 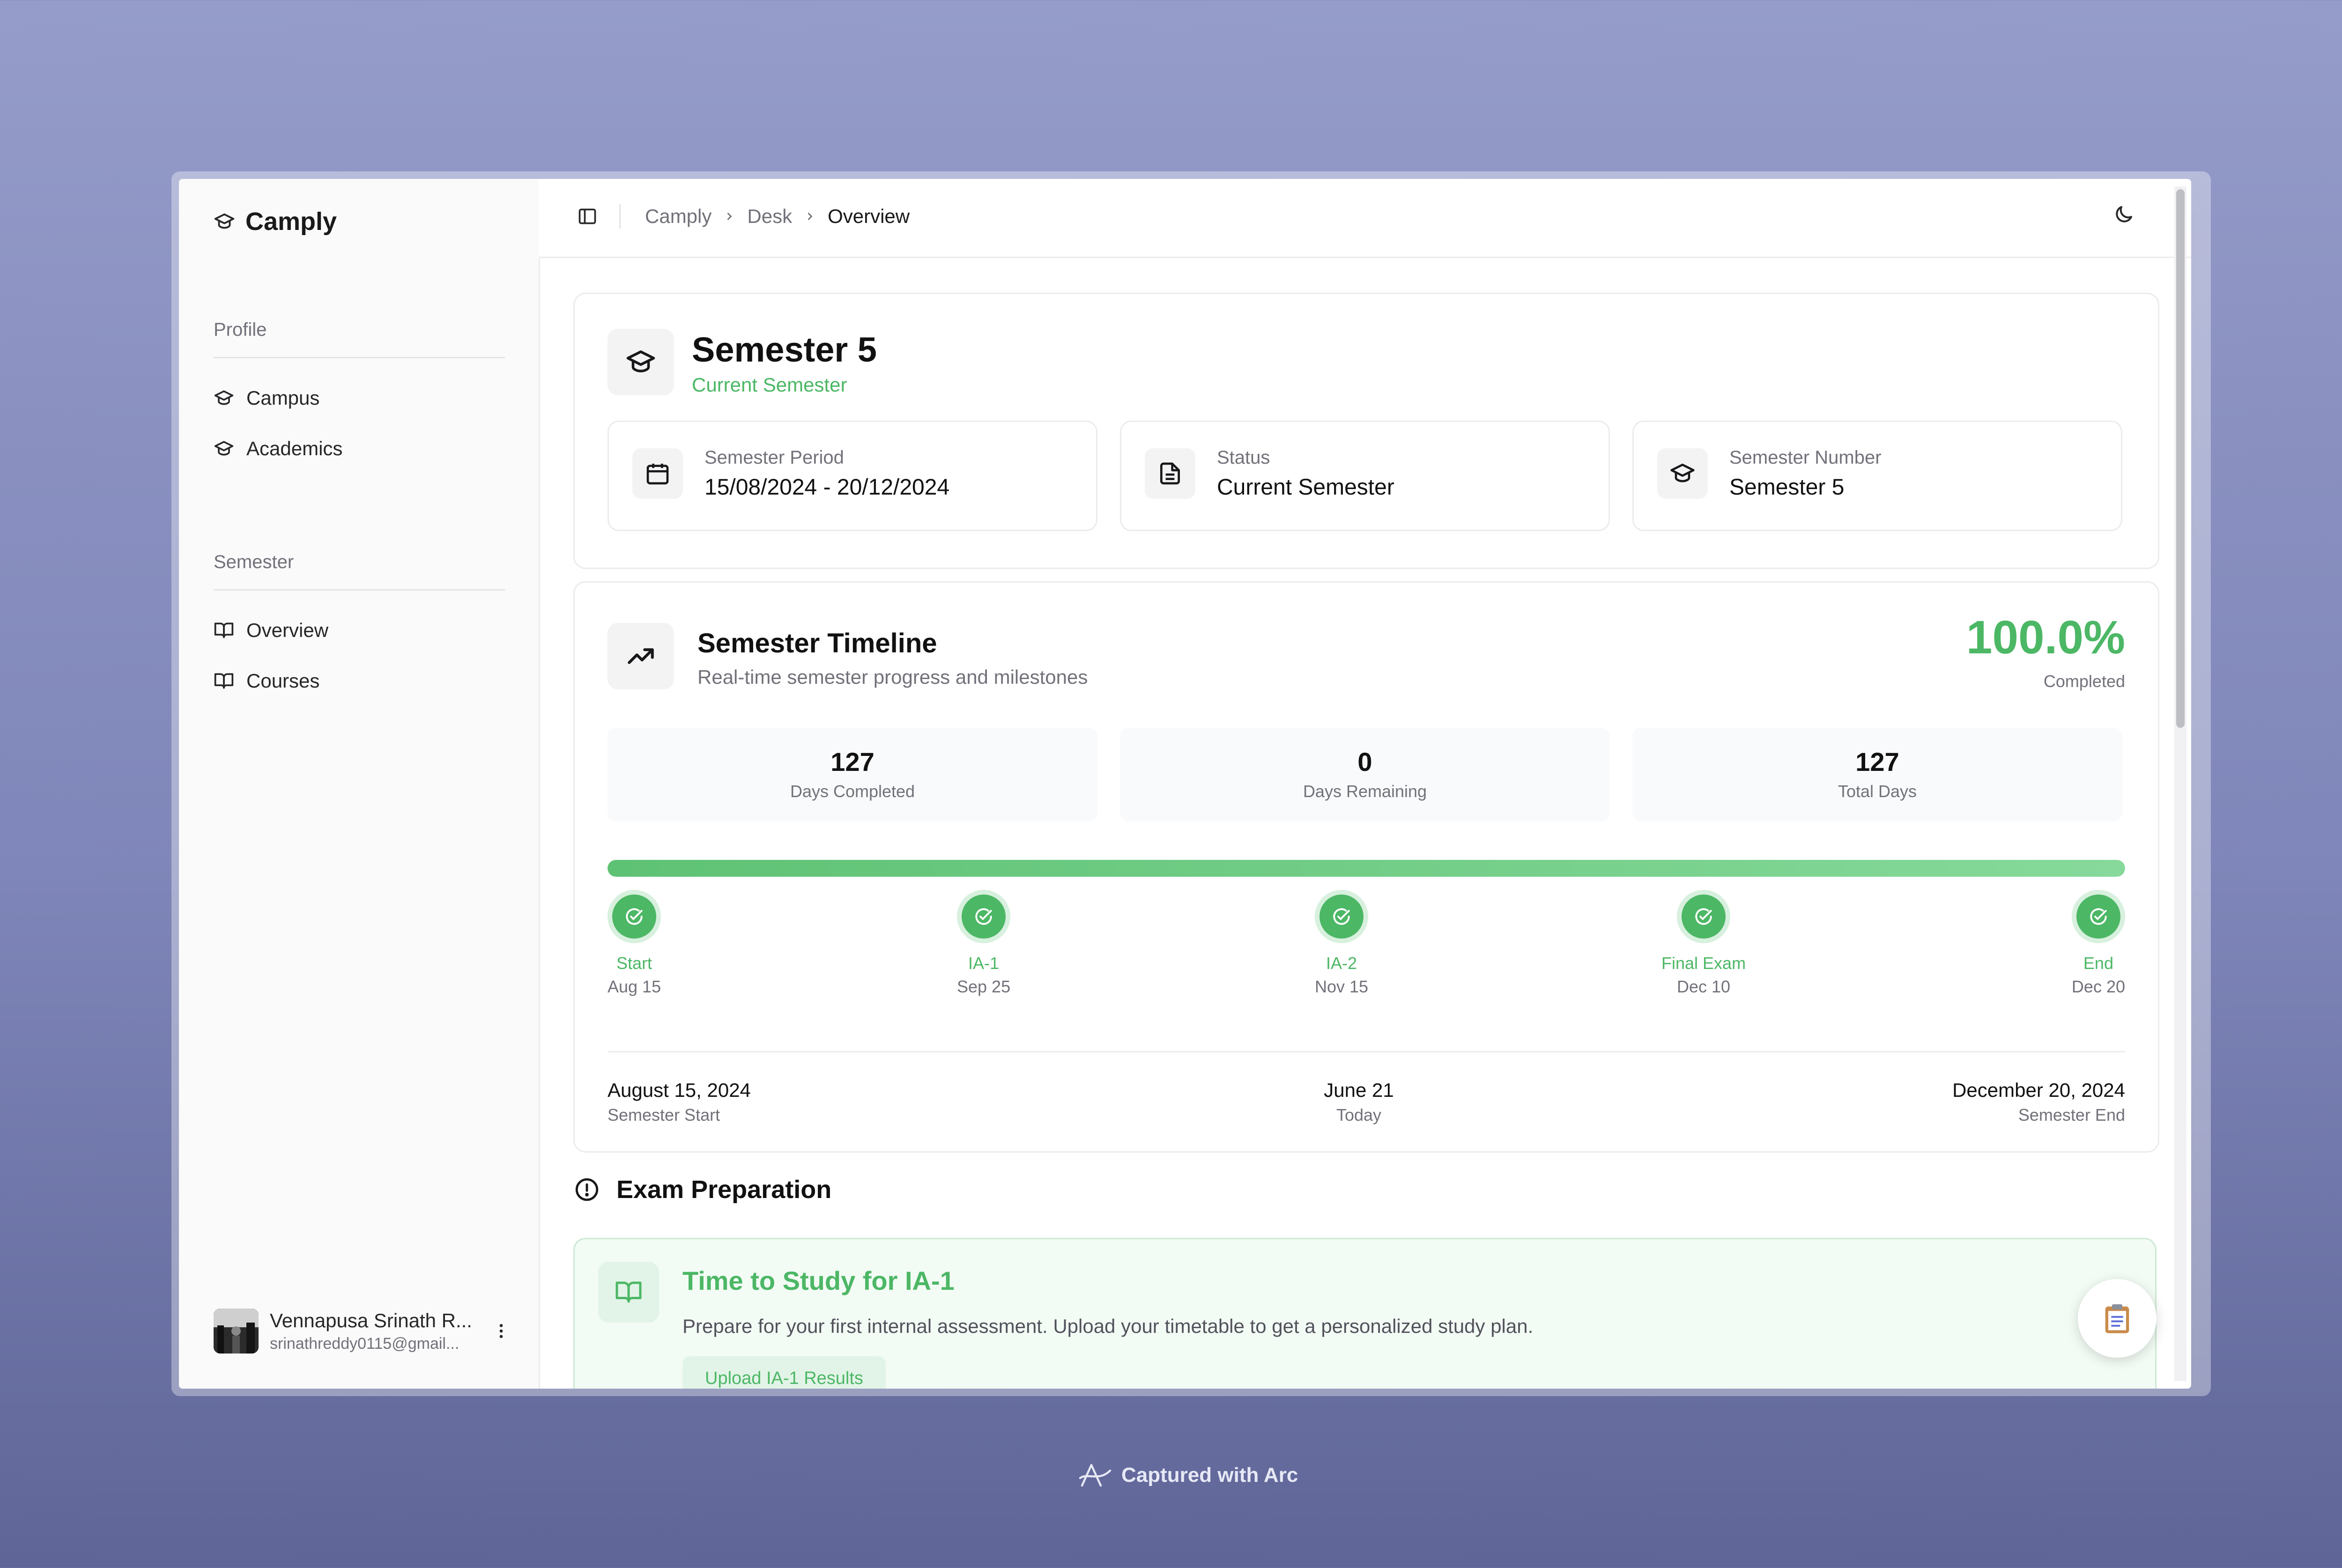 What do you see at coordinates (359, 784) in the screenshot?
I see `sidebar: Camply Profile Campus Academics Semester` at bounding box center [359, 784].